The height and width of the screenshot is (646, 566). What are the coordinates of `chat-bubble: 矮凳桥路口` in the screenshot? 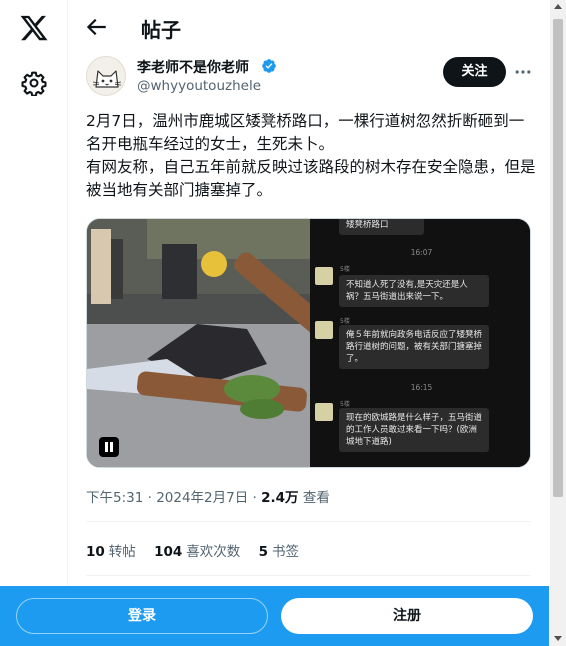 It's located at (381, 227).